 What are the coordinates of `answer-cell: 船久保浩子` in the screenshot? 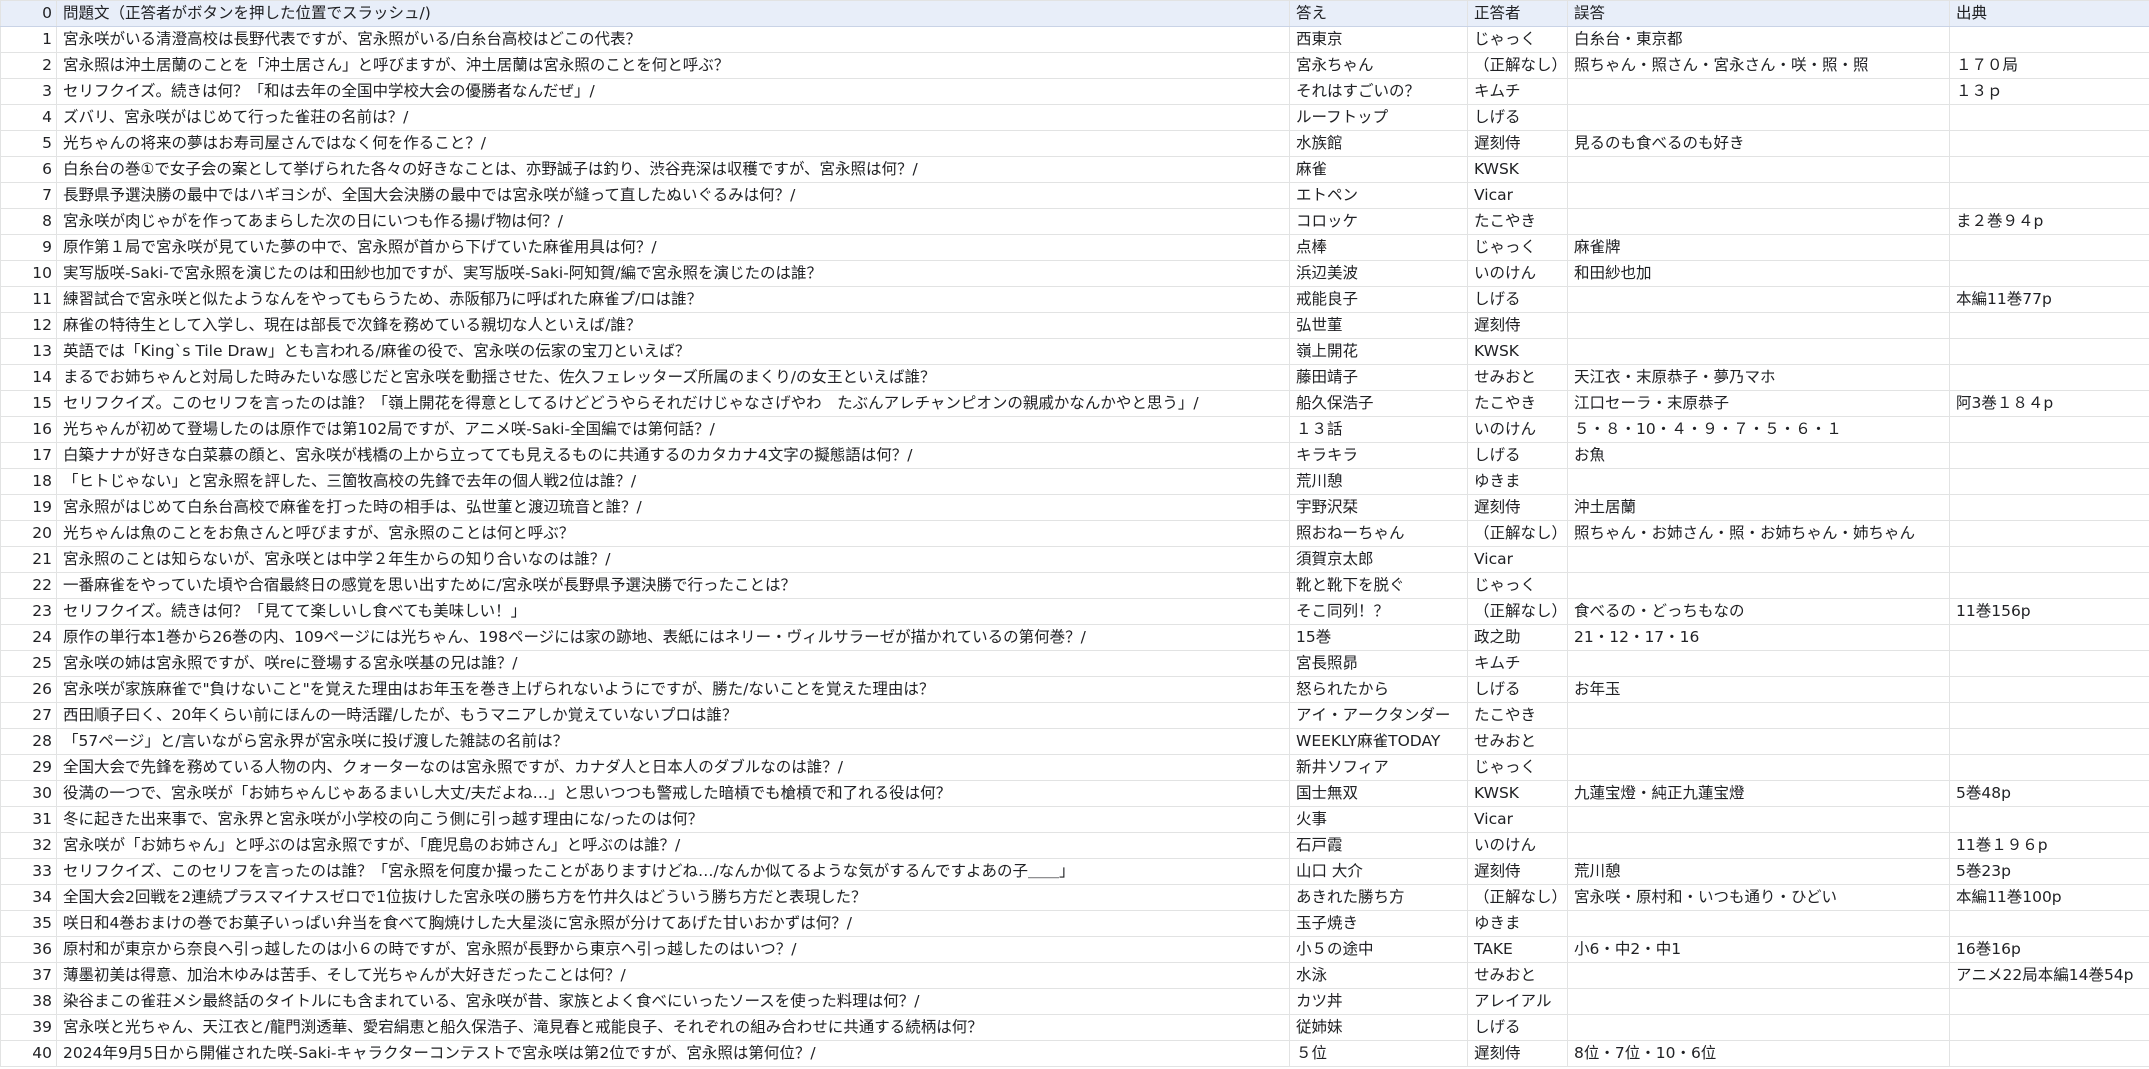 It's located at (1378, 403).